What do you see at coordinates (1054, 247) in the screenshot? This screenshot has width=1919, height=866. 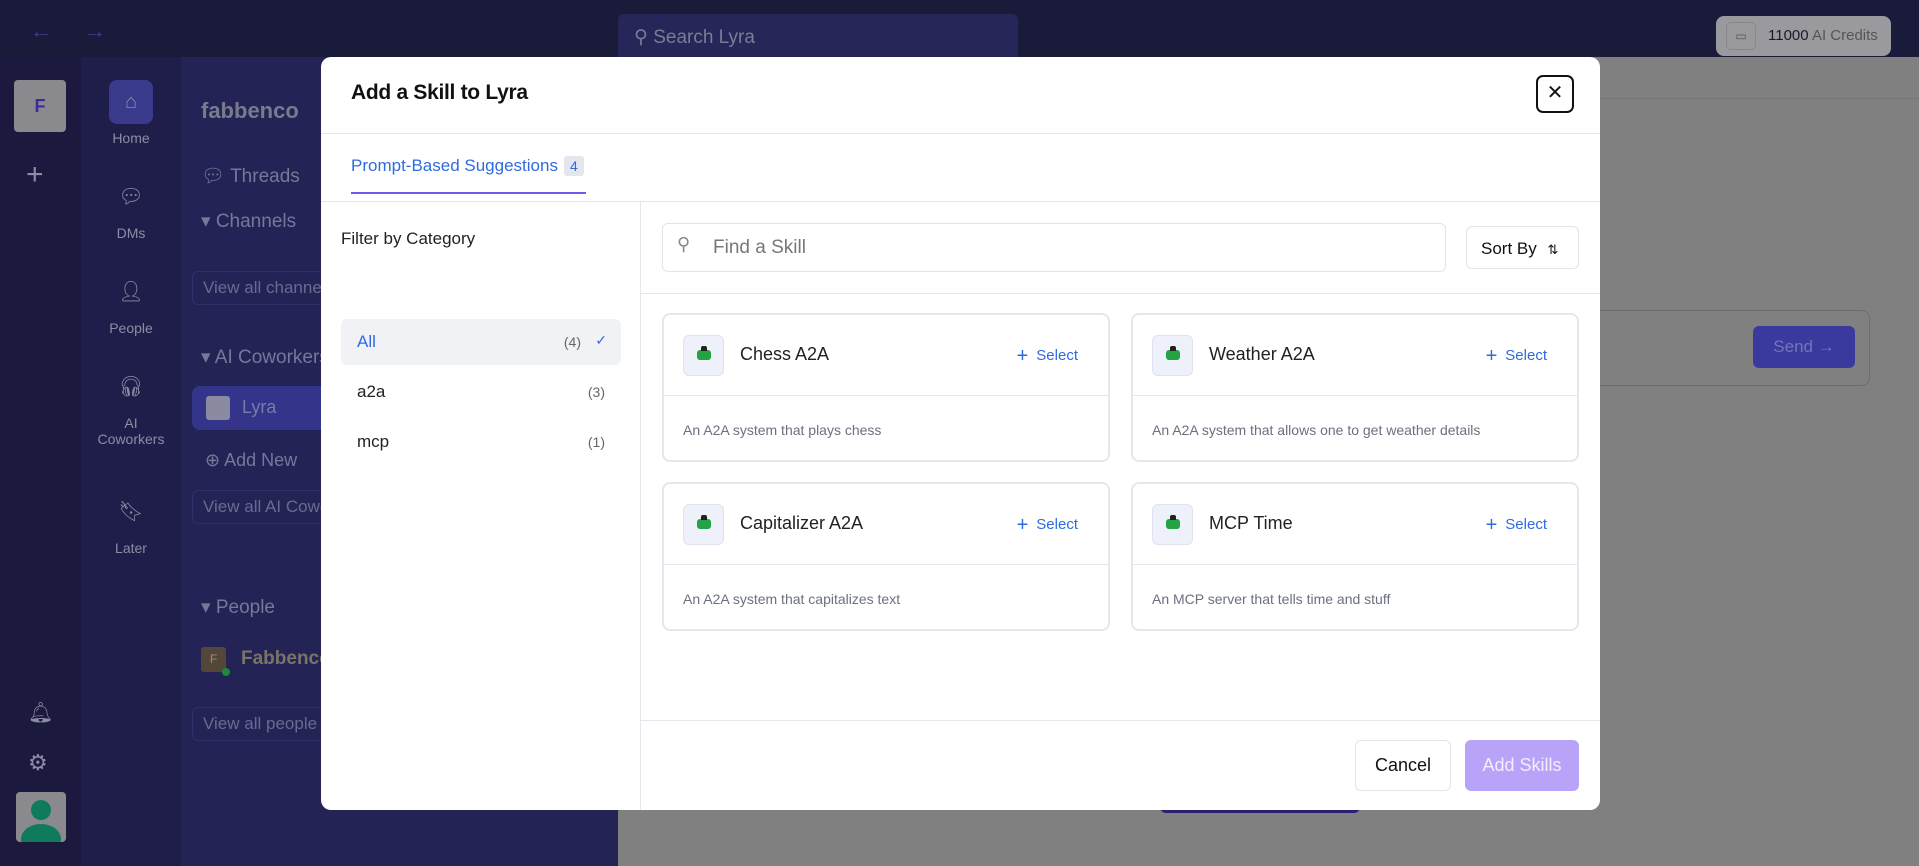 I see `find-skill-input: Find a Skill` at bounding box center [1054, 247].